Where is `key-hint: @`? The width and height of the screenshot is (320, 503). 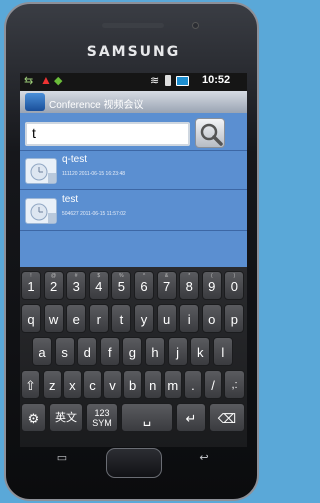 key-hint: @ is located at coordinates (54, 276).